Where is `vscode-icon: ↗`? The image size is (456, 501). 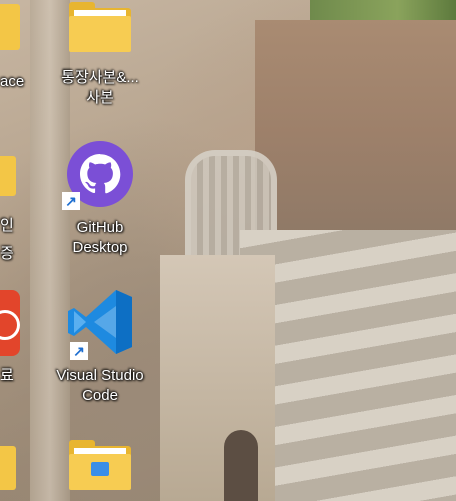 vscode-icon: ↗ is located at coordinates (100, 323).